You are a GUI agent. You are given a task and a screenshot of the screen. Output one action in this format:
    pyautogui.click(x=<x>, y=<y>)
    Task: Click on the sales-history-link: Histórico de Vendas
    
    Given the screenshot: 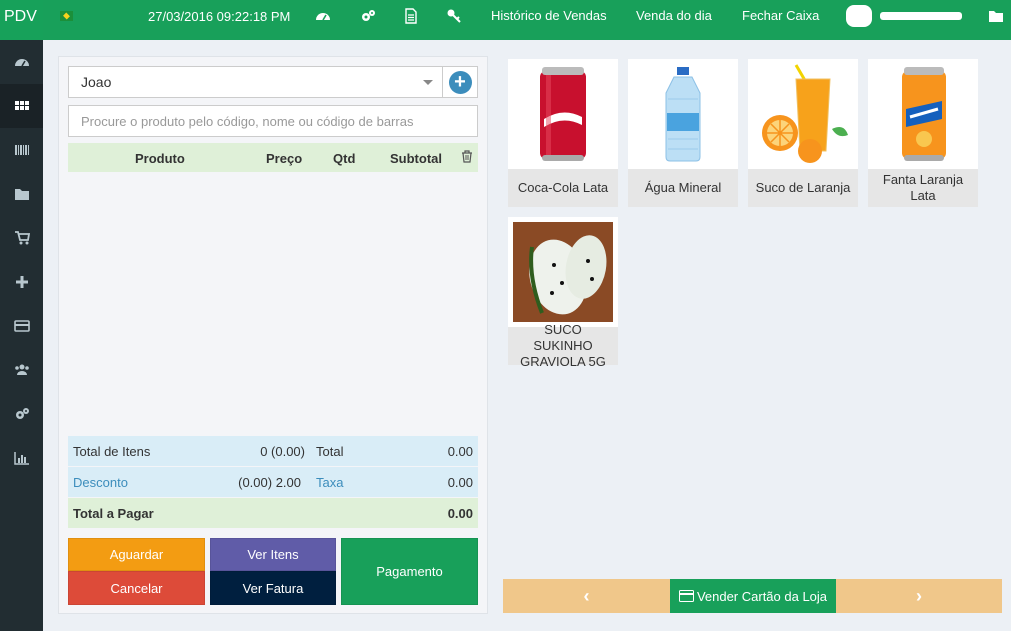 What is the action you would take?
    pyautogui.click(x=549, y=15)
    